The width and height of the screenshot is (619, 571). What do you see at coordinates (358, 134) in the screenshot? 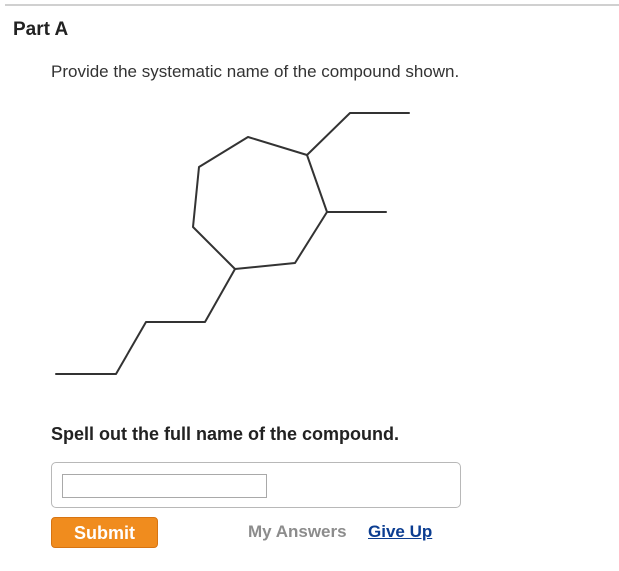
I see `ethyl-substituent` at bounding box center [358, 134].